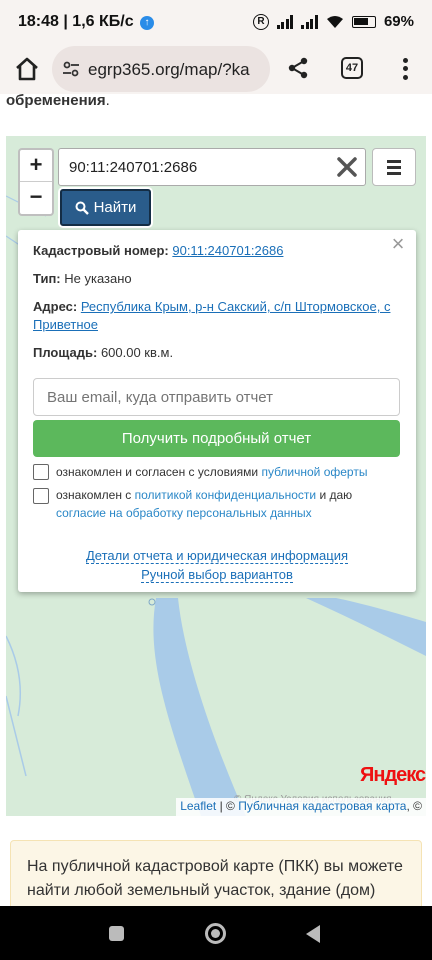 Image resolution: width=432 pixels, height=960 pixels. What do you see at coordinates (189, 167) in the screenshot?
I see `cadastral-search-input` at bounding box center [189, 167].